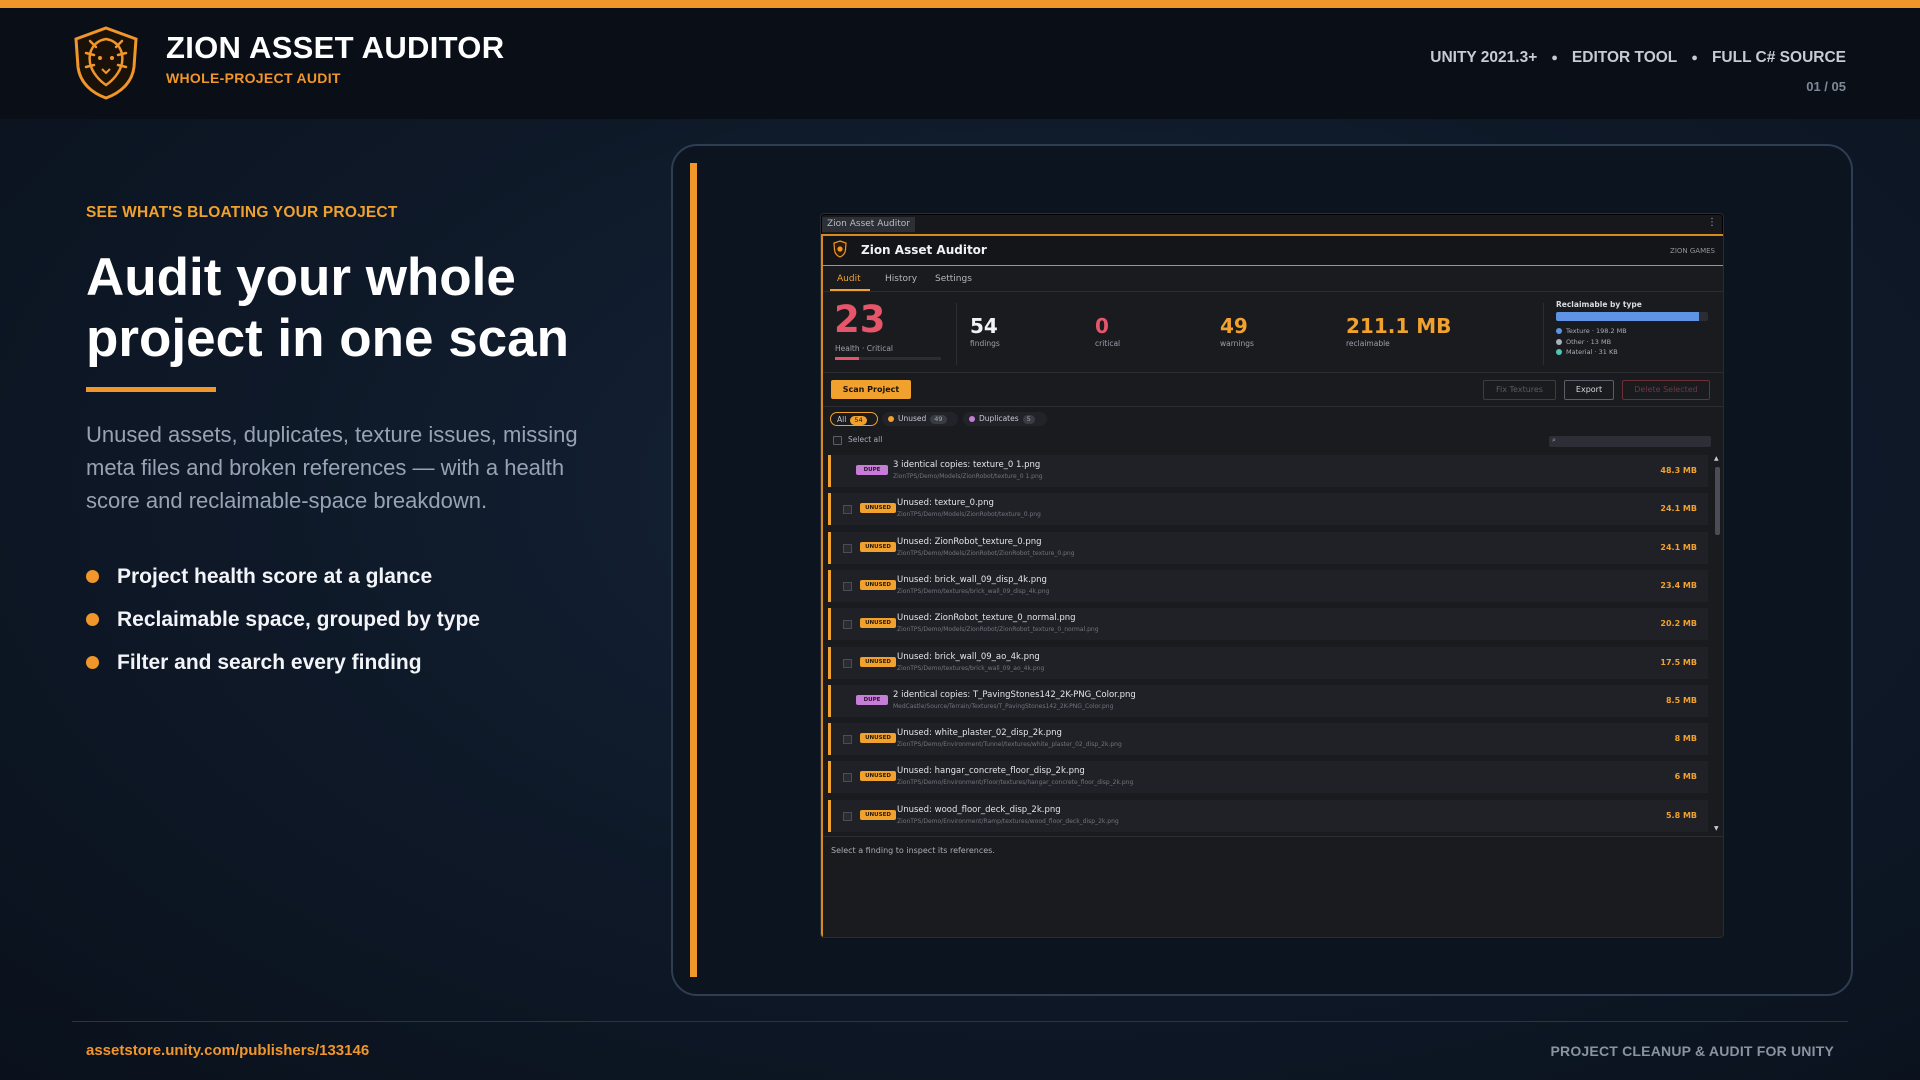  I want to click on finding-title: Unused: ZionRobot_texture_0_normal.png, so click(986, 618).